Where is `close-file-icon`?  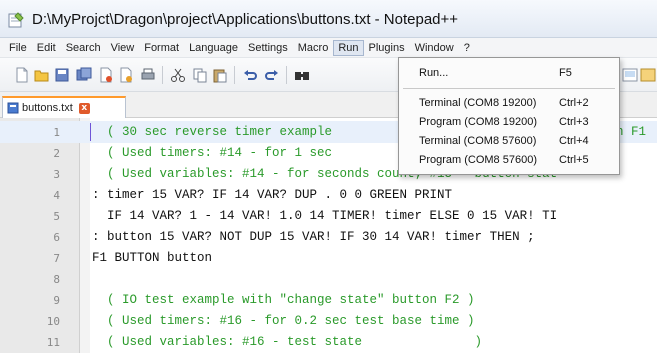 close-file-icon is located at coordinates (106, 75).